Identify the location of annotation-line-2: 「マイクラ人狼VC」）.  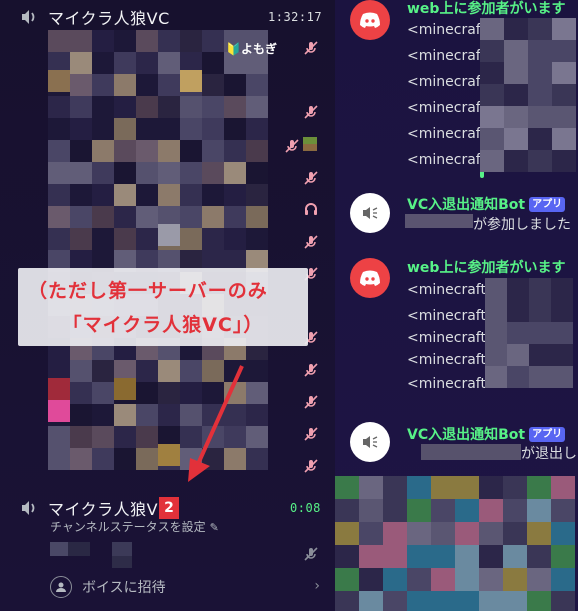
(163, 325).